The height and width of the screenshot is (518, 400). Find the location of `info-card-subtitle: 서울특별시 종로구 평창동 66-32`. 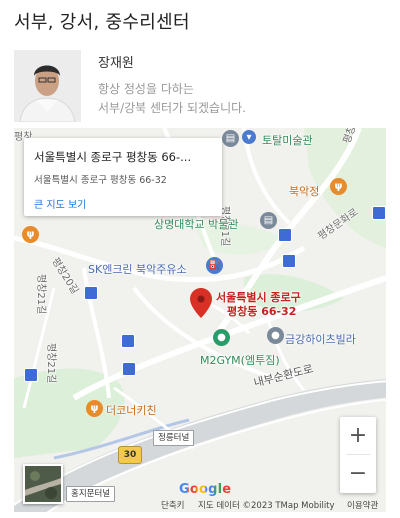

info-card-subtitle: 서울특별시 종로구 평창동 66-32 is located at coordinates (100, 180).